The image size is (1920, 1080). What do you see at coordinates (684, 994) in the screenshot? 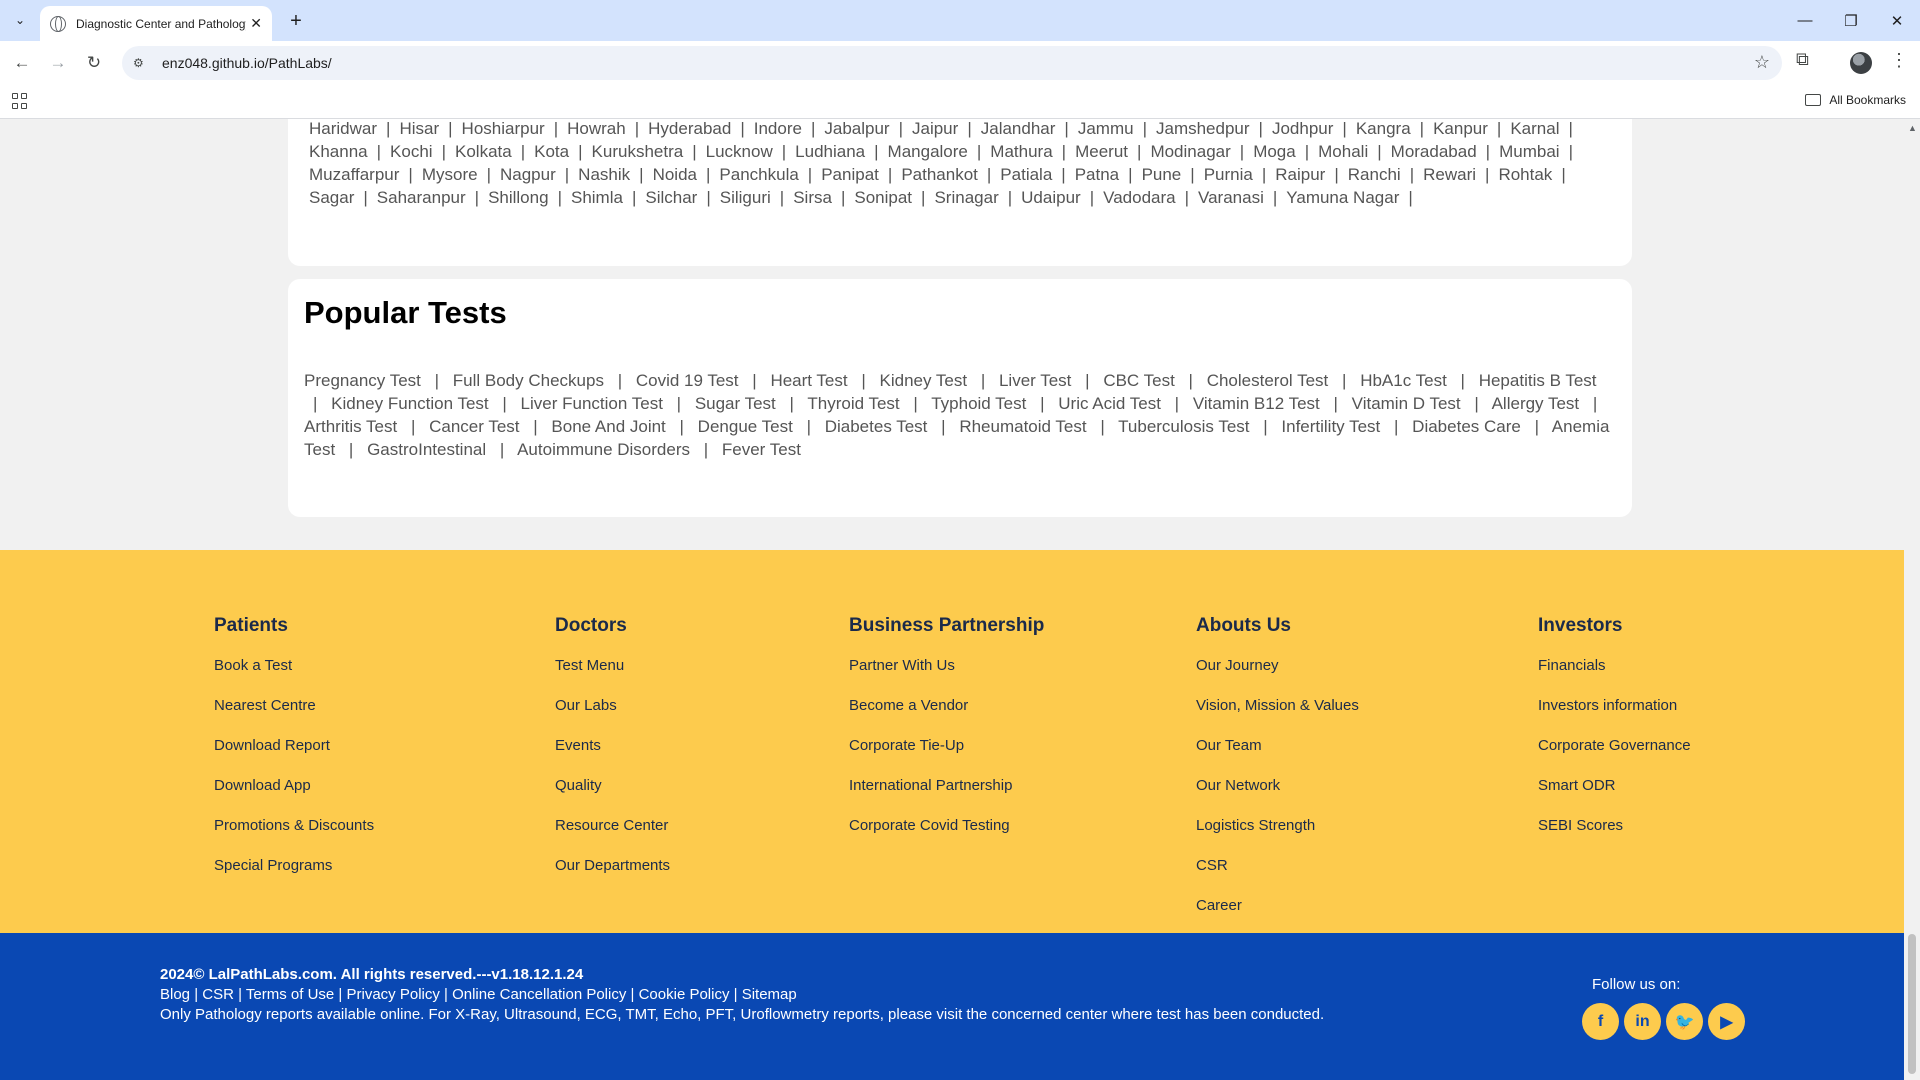
I see `legal-link: Cookie Policy` at bounding box center [684, 994].